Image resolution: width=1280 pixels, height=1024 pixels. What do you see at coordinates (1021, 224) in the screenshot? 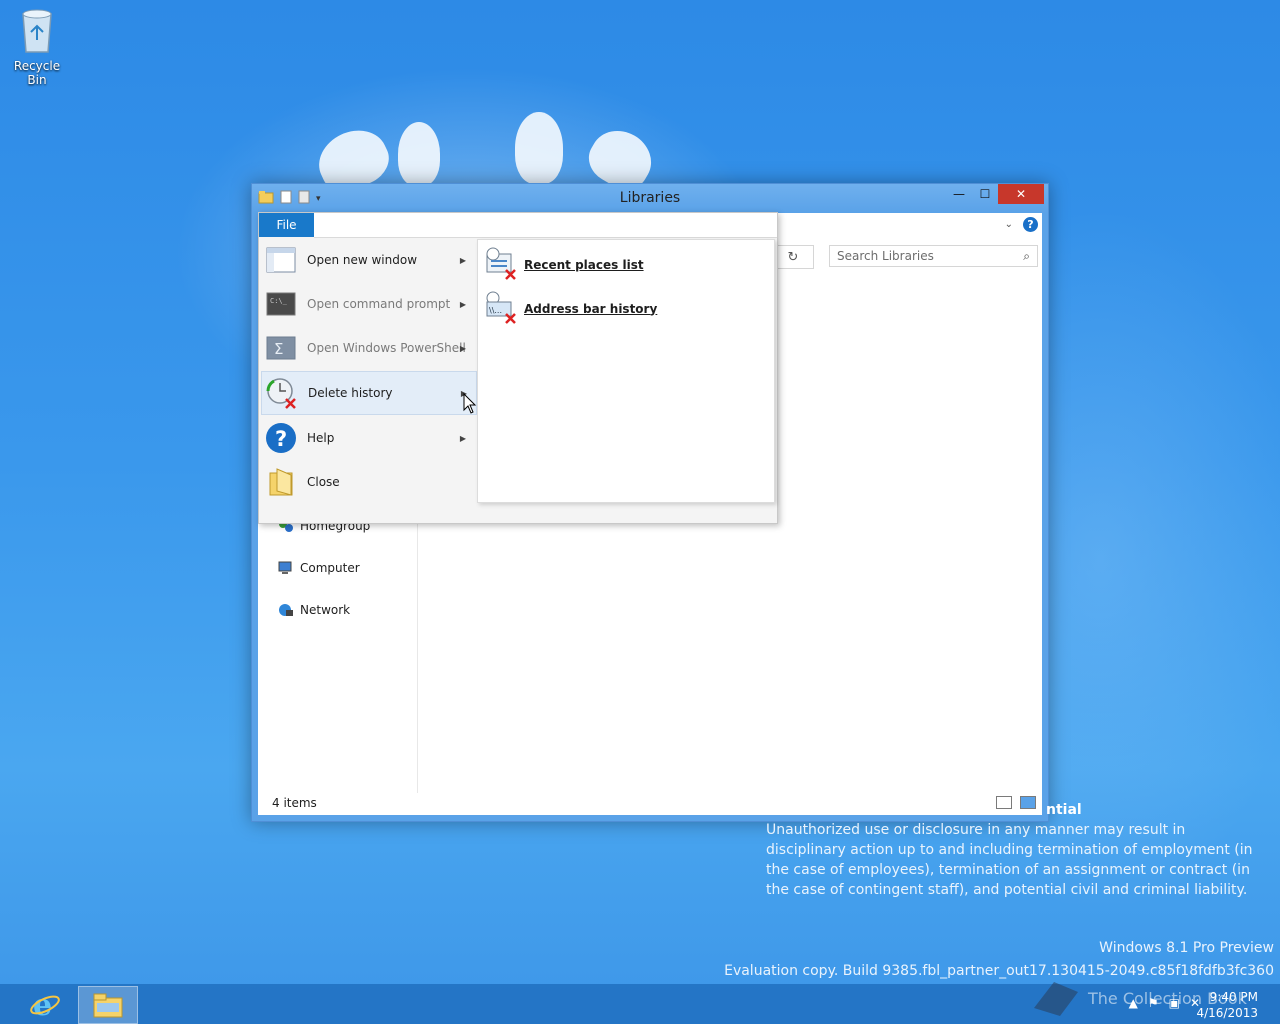
I see `ribbon-controls: ⌄ ?` at bounding box center [1021, 224].